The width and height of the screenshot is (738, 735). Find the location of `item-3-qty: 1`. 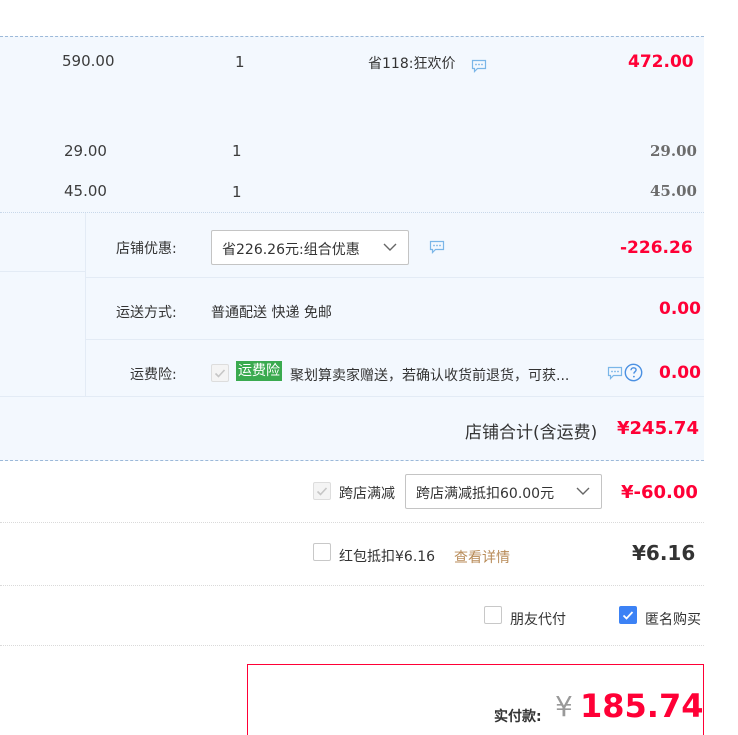

item-3-qty: 1 is located at coordinates (237, 192).